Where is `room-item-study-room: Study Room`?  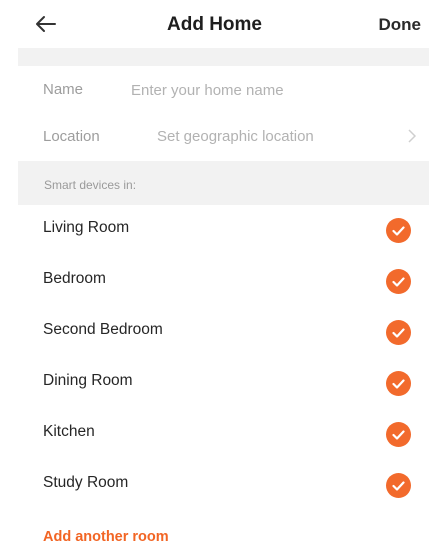 room-item-study-room: Study Room is located at coordinates (214, 485).